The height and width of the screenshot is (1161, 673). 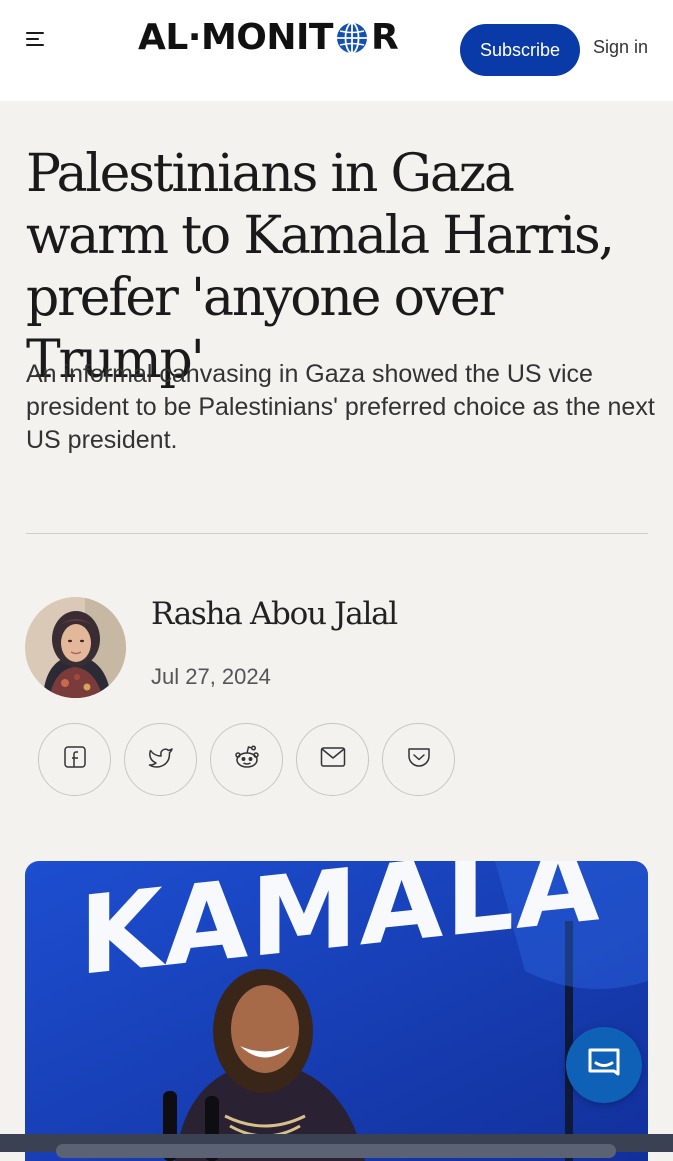 What do you see at coordinates (520, 50) in the screenshot?
I see `subscribe-button: Subscribe` at bounding box center [520, 50].